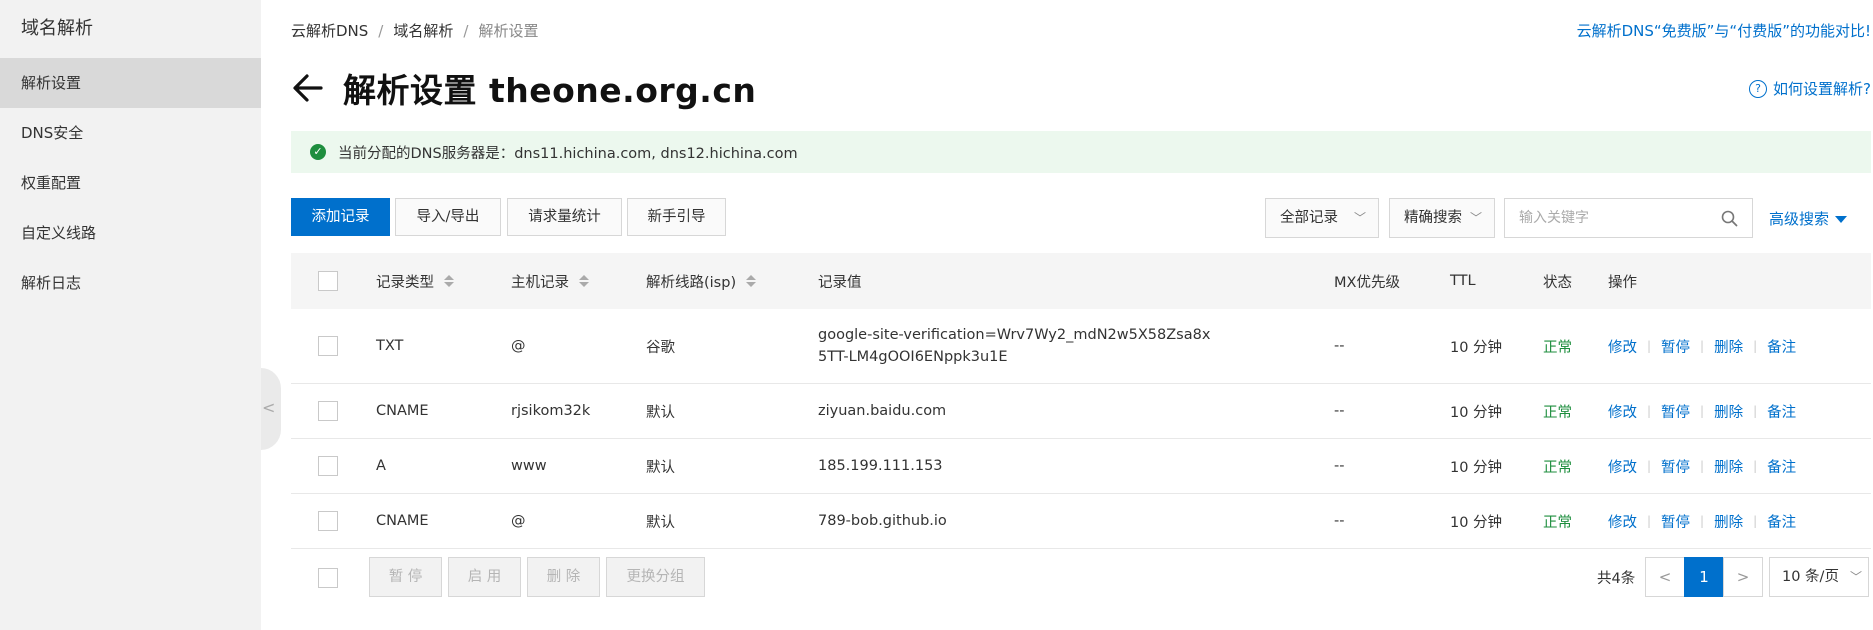  I want to click on add-record-button: 添加记录, so click(340, 217).